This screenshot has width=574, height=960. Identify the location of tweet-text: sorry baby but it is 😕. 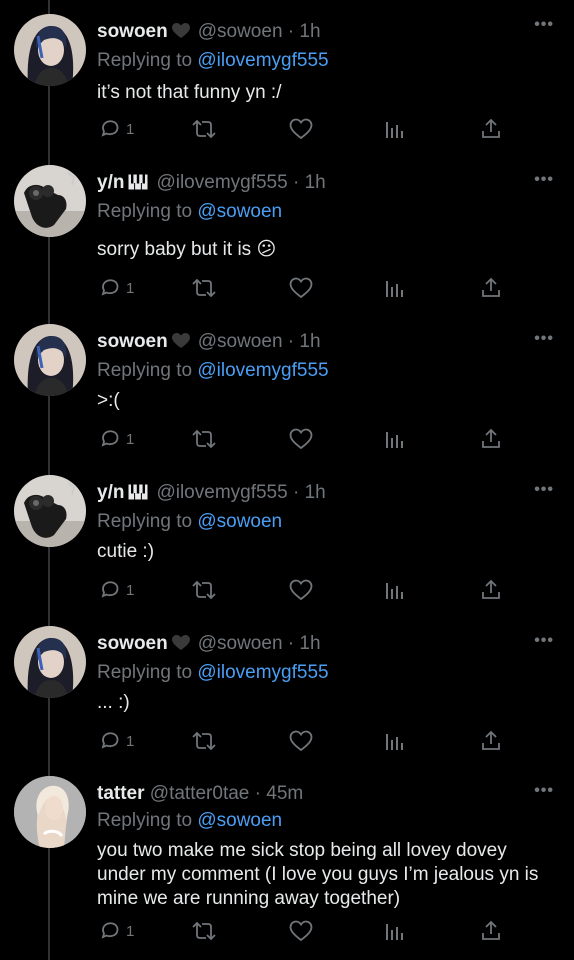
(187, 249).